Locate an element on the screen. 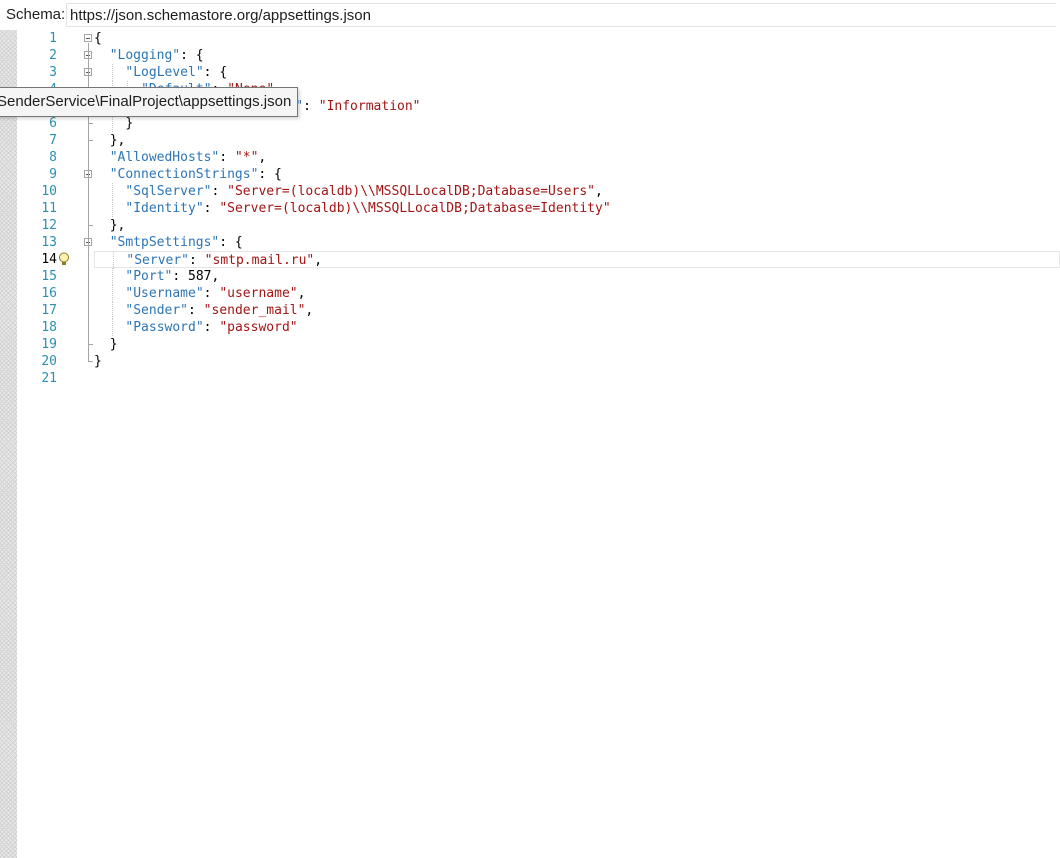  line-number: 15 is located at coordinates (49, 276).